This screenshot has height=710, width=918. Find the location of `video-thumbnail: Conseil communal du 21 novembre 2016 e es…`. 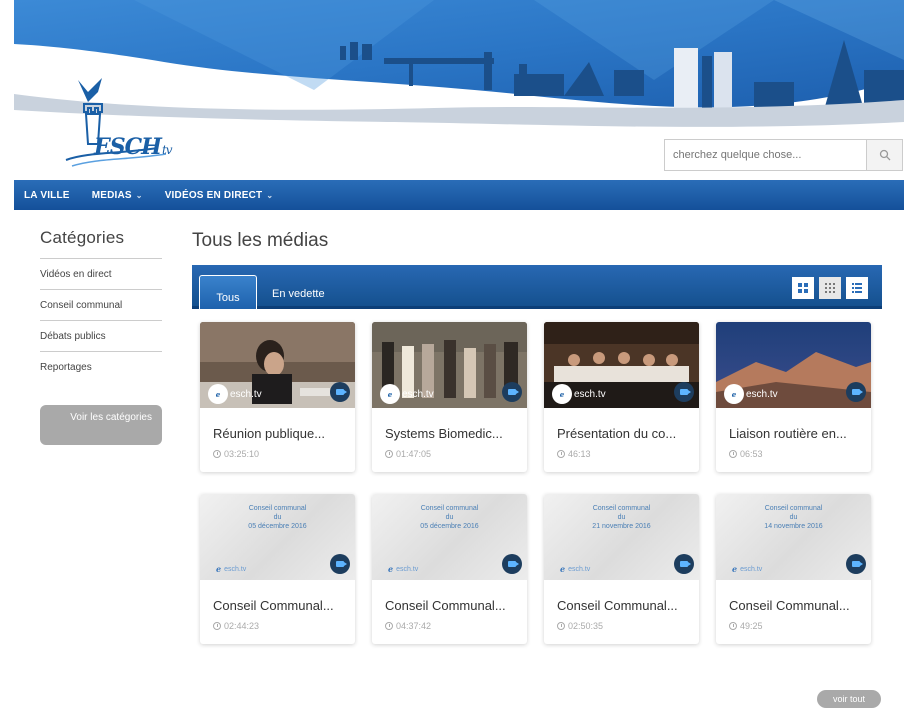

video-thumbnail: Conseil communal du 21 novembre 2016 e es… is located at coordinates (621, 537).